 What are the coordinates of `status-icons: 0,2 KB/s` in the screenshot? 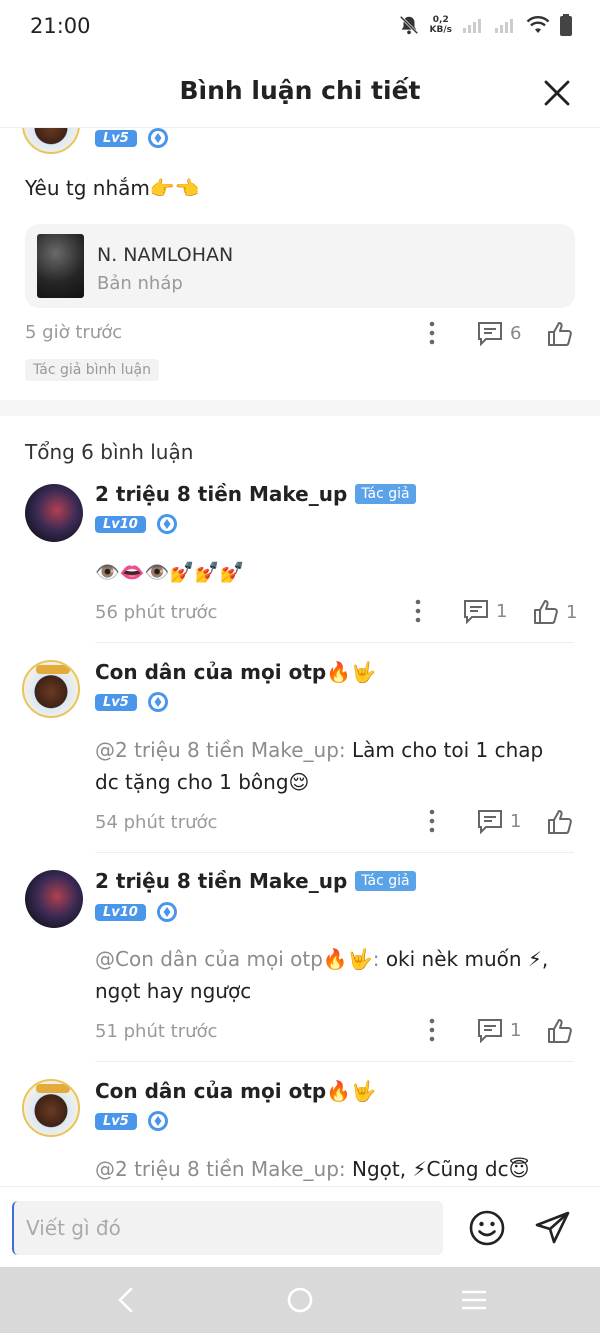 It's located at (485, 25).